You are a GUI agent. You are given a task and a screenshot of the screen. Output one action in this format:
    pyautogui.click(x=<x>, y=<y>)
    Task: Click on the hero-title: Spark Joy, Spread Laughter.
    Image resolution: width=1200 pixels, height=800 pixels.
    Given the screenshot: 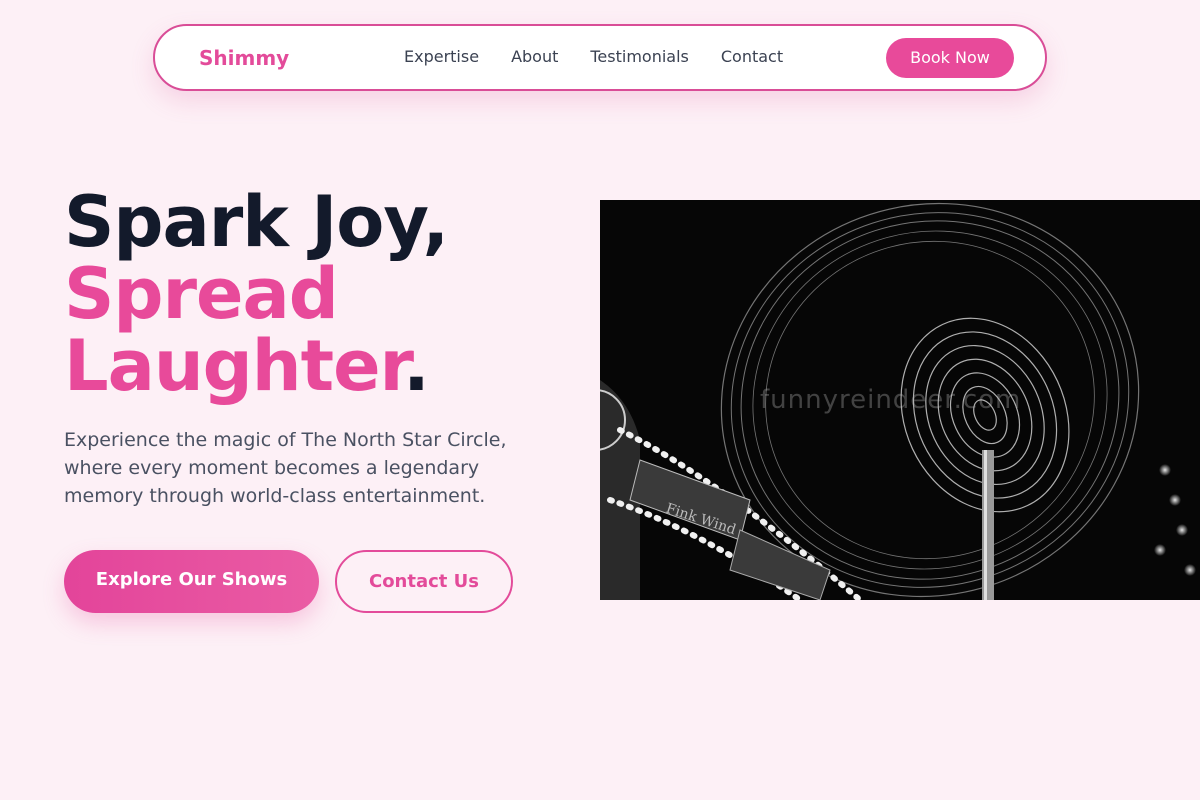 What is the action you would take?
    pyautogui.click(x=256, y=291)
    